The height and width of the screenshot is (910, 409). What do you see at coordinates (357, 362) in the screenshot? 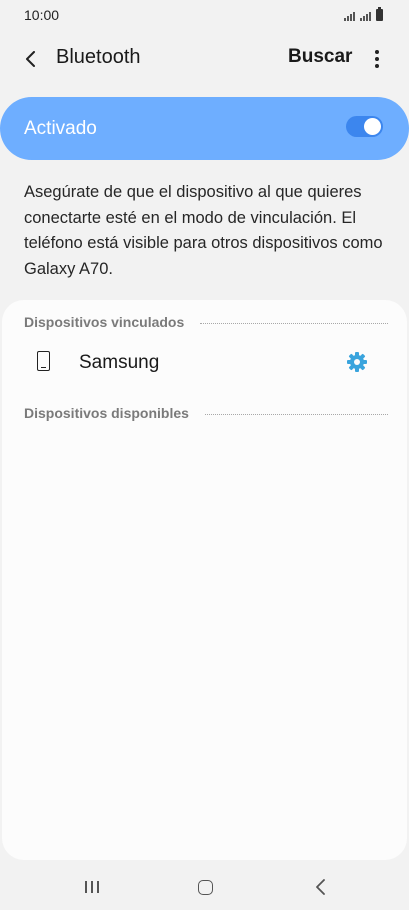
I see `gear-icon` at bounding box center [357, 362].